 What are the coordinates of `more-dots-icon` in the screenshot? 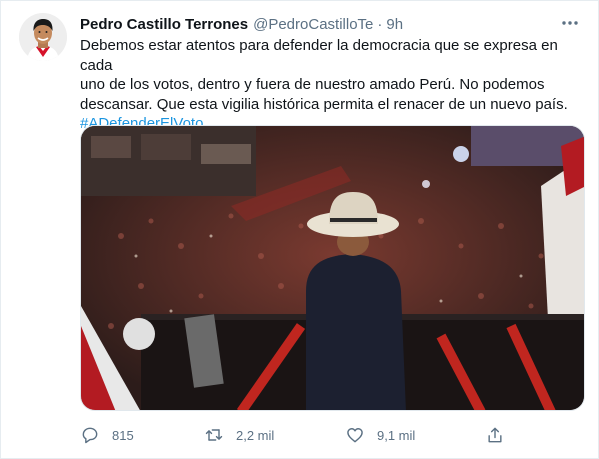 It's located at (570, 23).